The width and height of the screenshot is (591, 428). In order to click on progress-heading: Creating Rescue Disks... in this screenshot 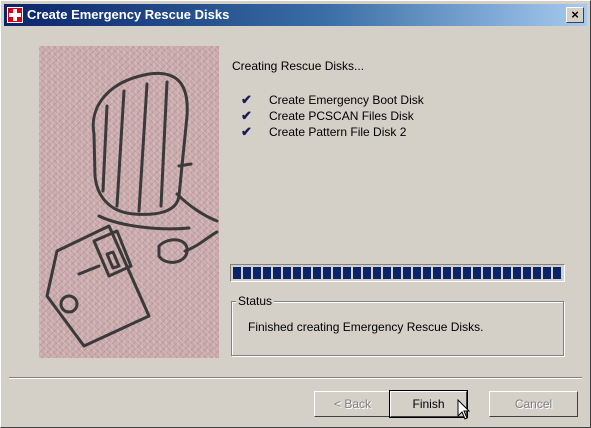, I will do `click(298, 66)`.